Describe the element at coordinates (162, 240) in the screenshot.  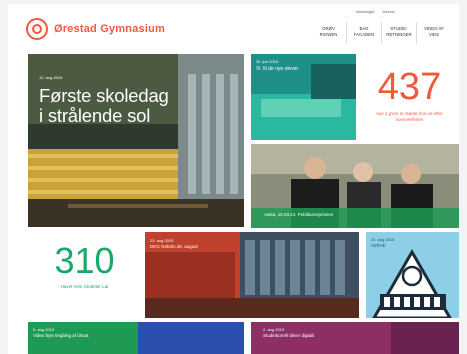
I see `event-date: 23. aug 2015` at that location.